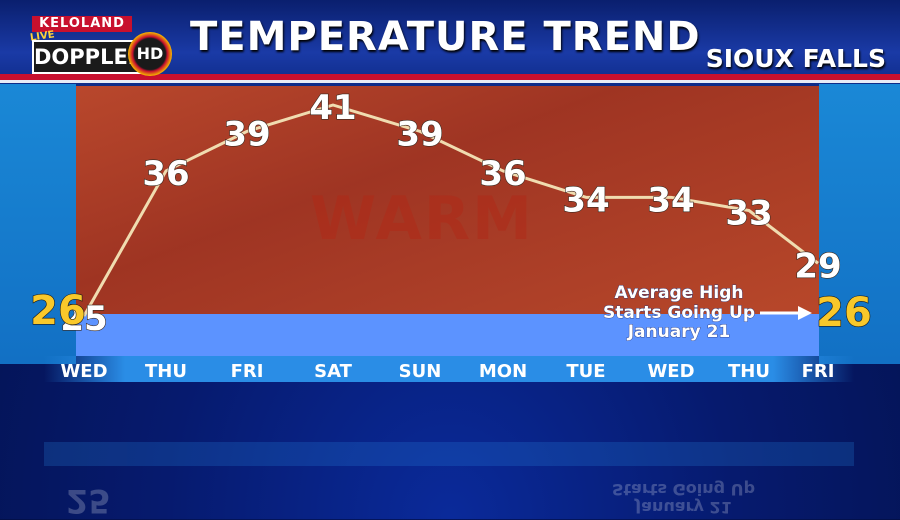 This screenshot has height=520, width=900. I want to click on data-label: 29, so click(817, 266).